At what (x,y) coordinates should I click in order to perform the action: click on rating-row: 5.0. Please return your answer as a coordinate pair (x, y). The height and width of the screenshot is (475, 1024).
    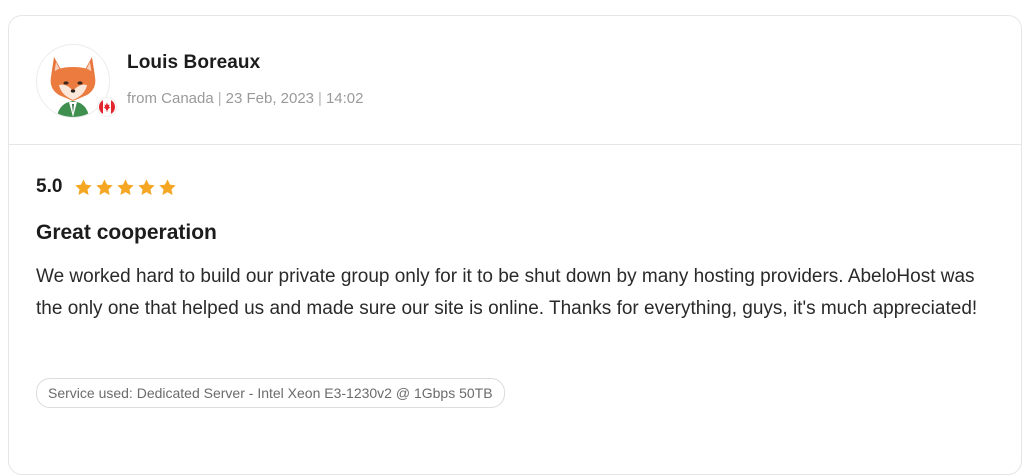
    Looking at the image, I should click on (106, 187).